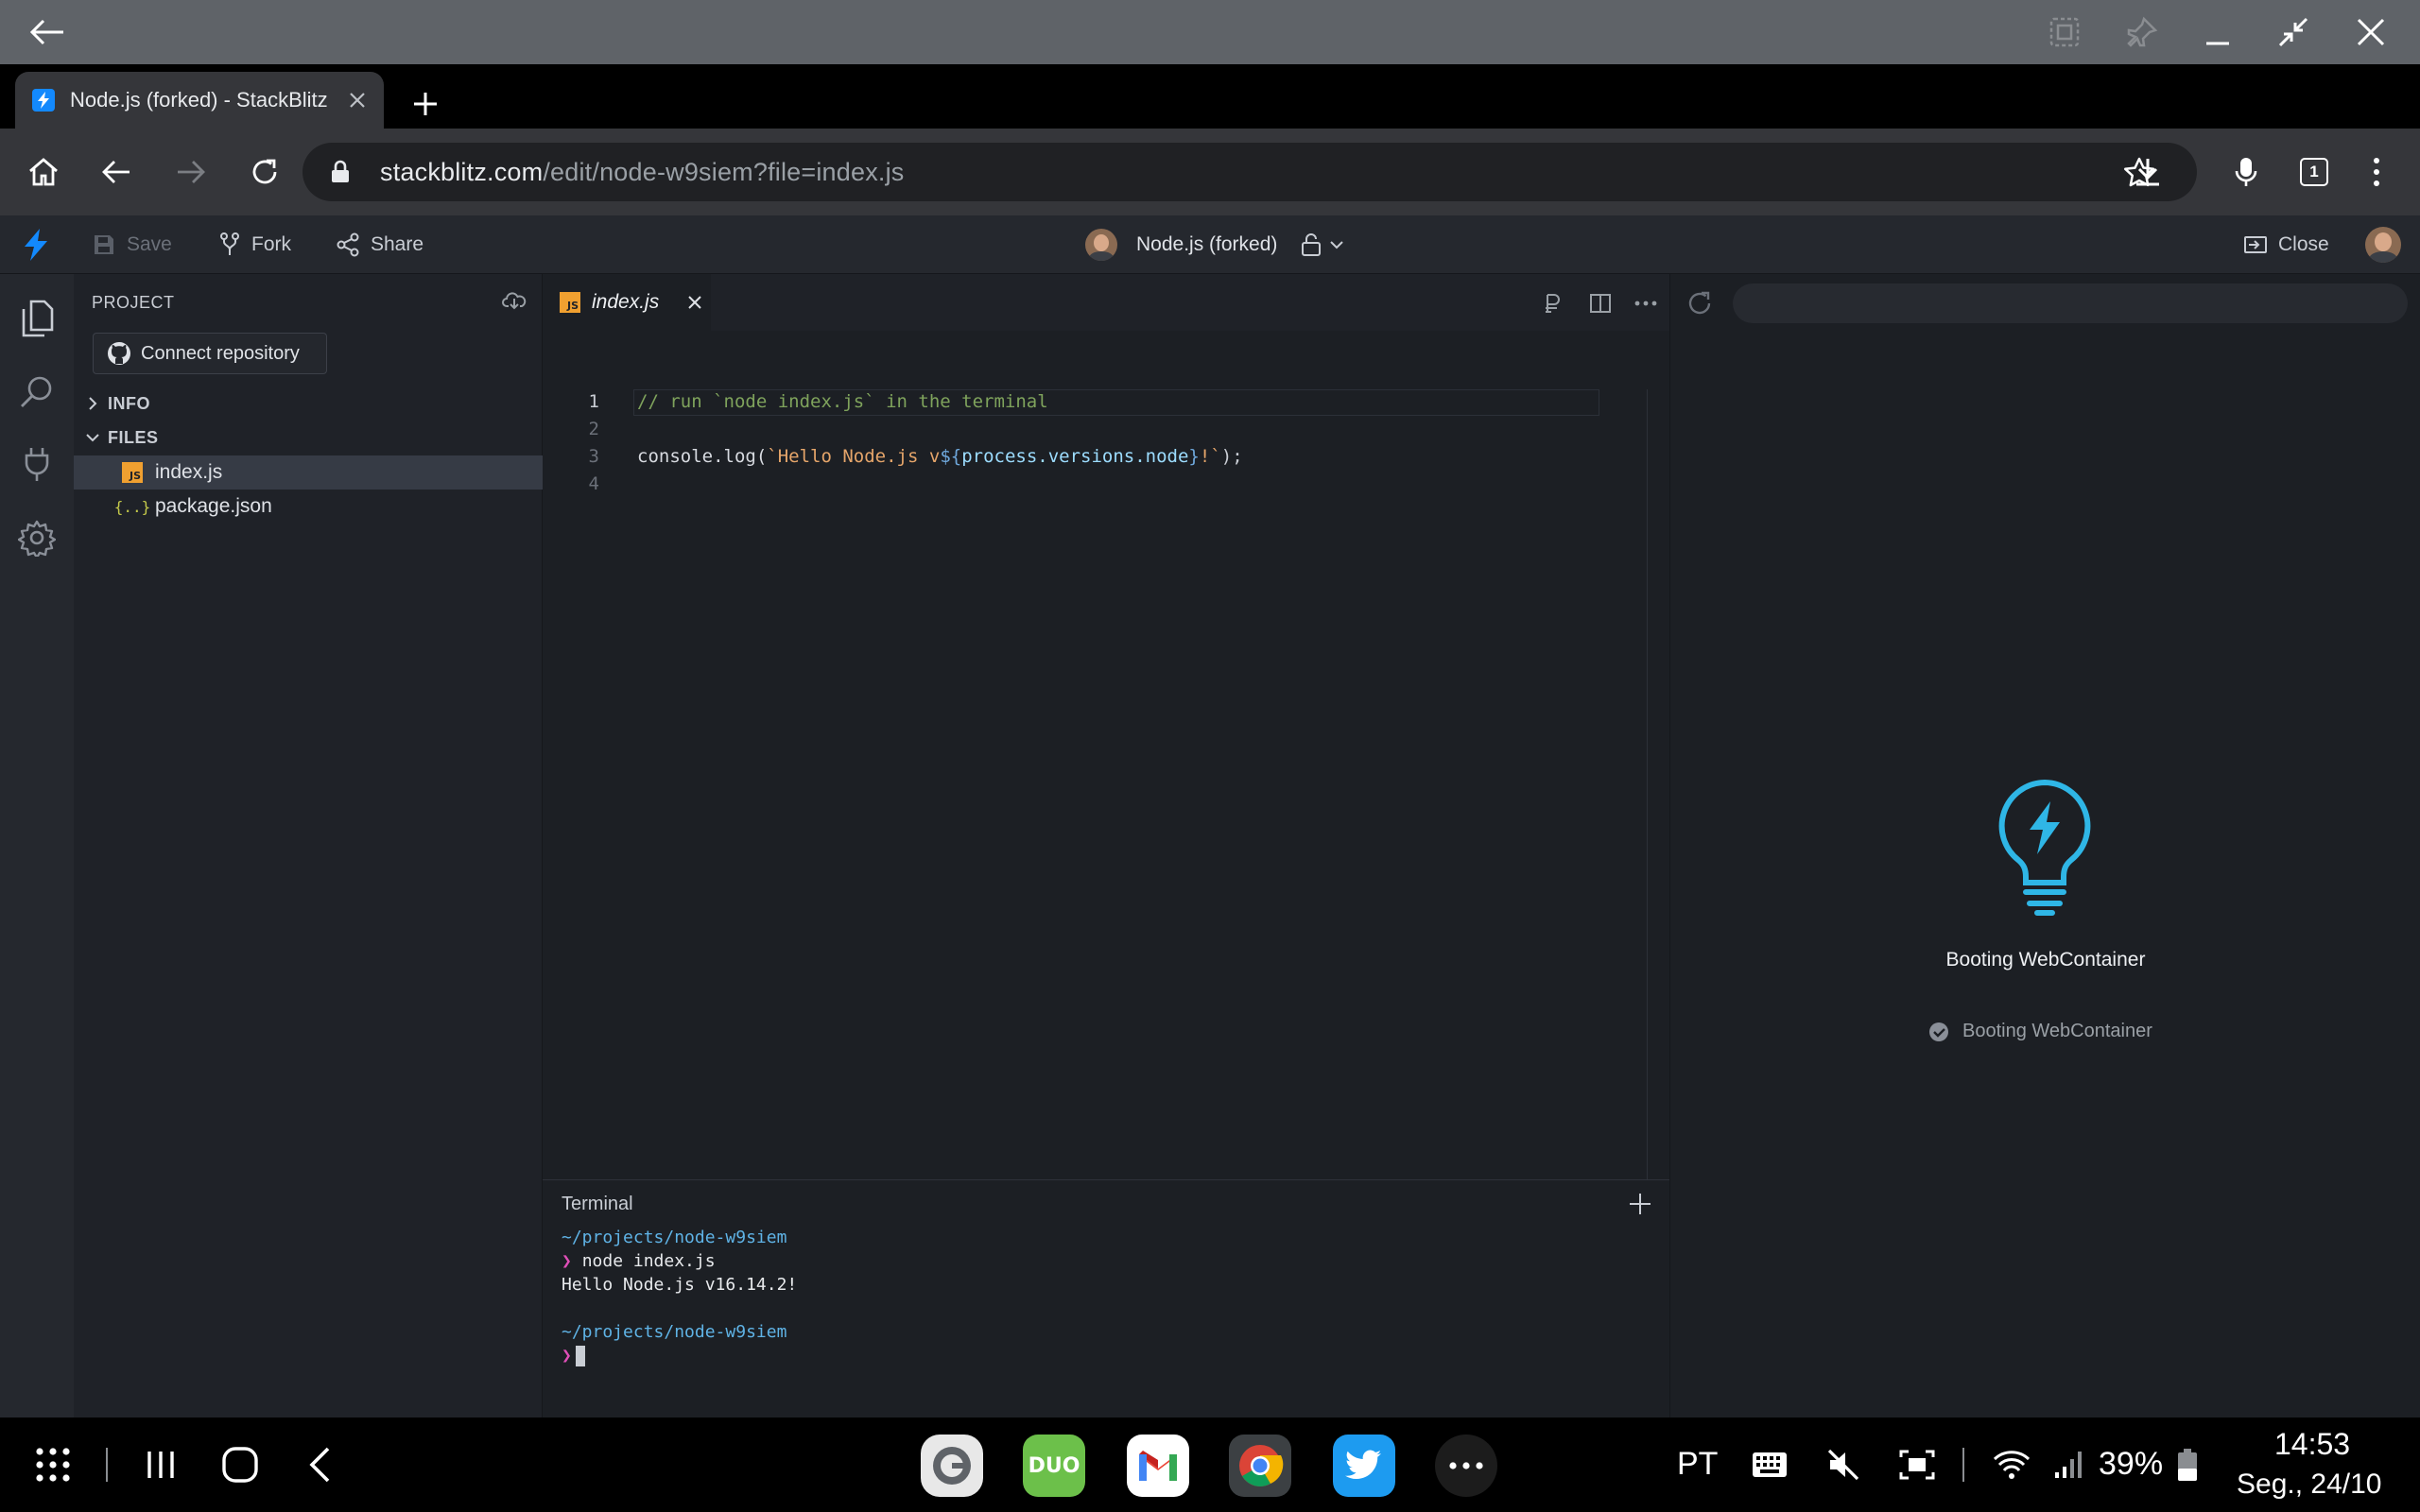  I want to click on battery-percent: 39%, so click(2131, 1464).